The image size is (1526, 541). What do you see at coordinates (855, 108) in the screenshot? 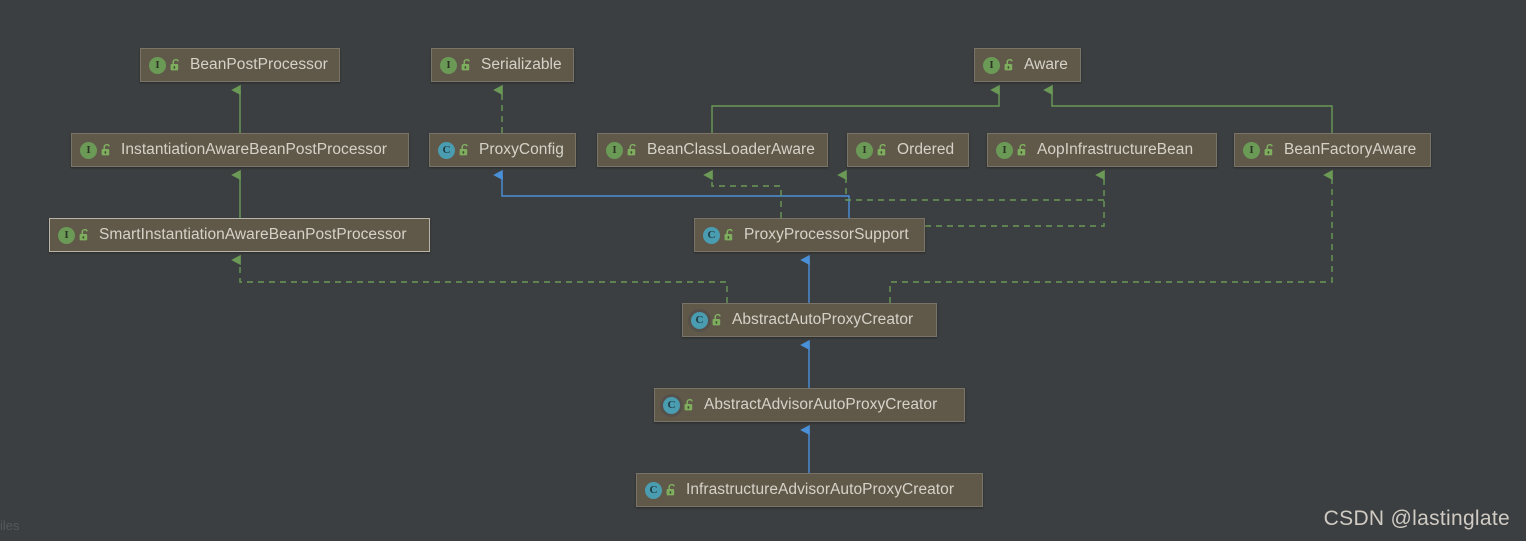
I see `edge-beanclassloaderaware-to-aware` at bounding box center [855, 108].